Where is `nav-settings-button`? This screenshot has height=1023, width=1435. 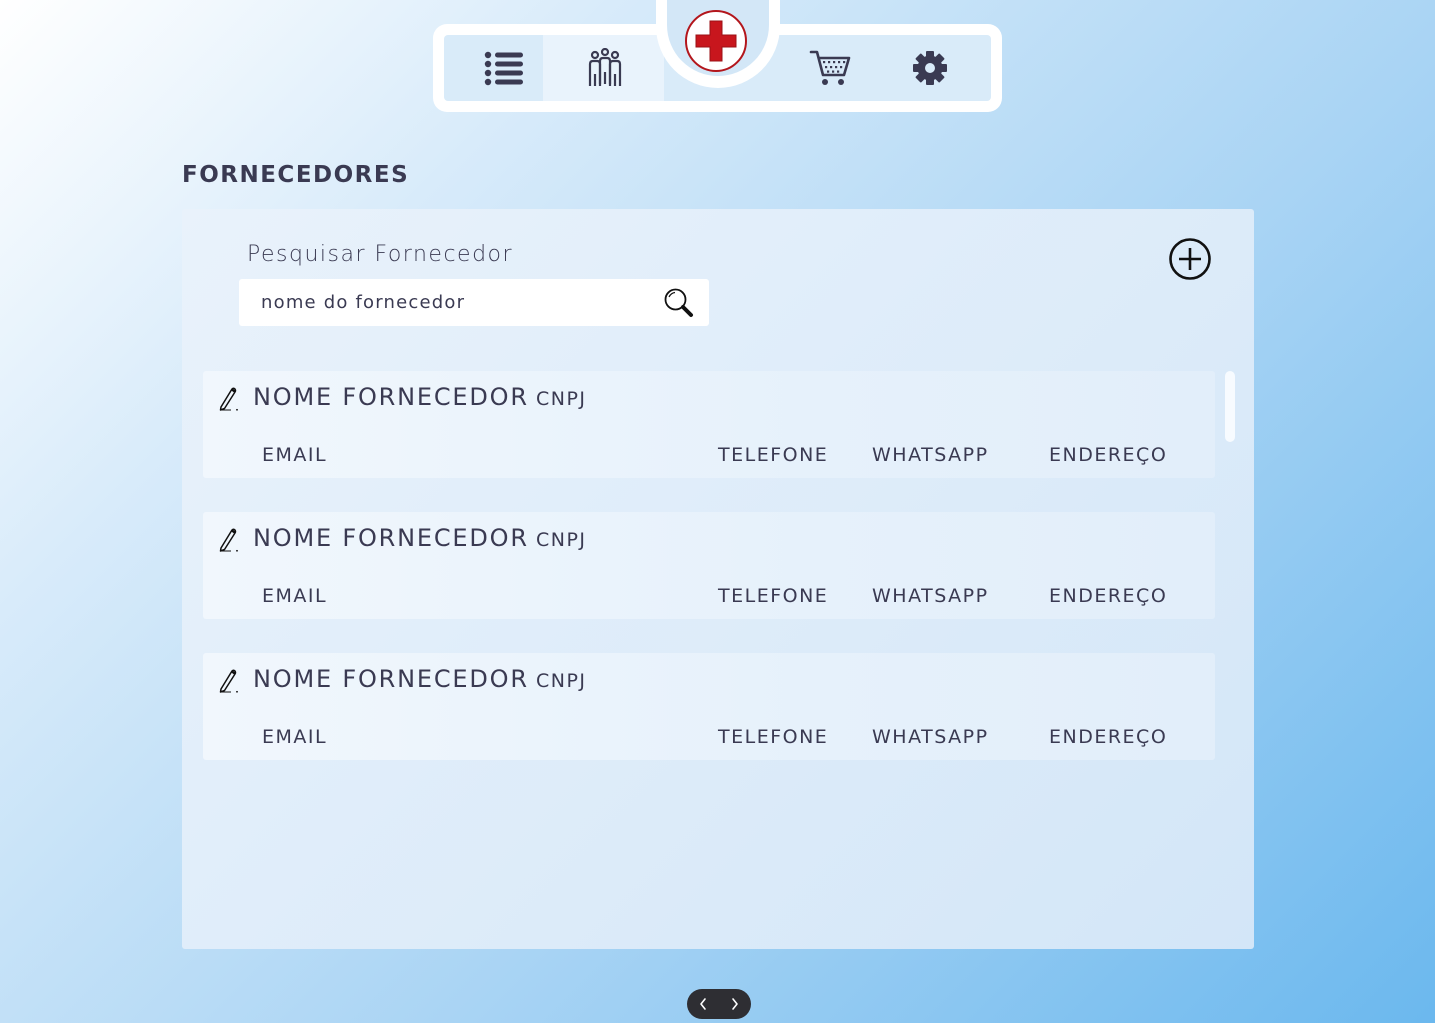 nav-settings-button is located at coordinates (930, 68).